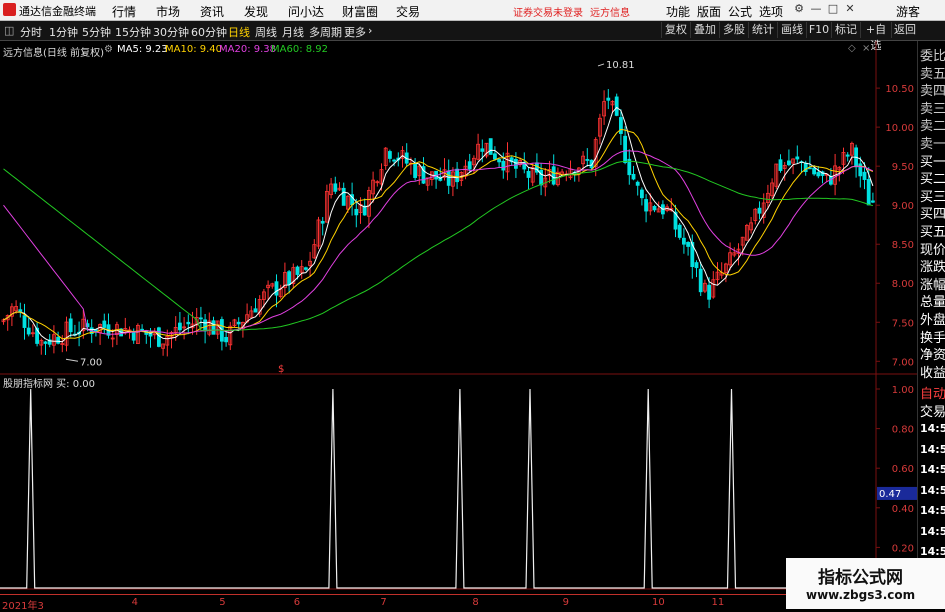 Image resolution: width=945 pixels, height=612 pixels. What do you see at coordinates (678, 11) in the screenshot?
I see `menu-item-function: 功能` at bounding box center [678, 11].